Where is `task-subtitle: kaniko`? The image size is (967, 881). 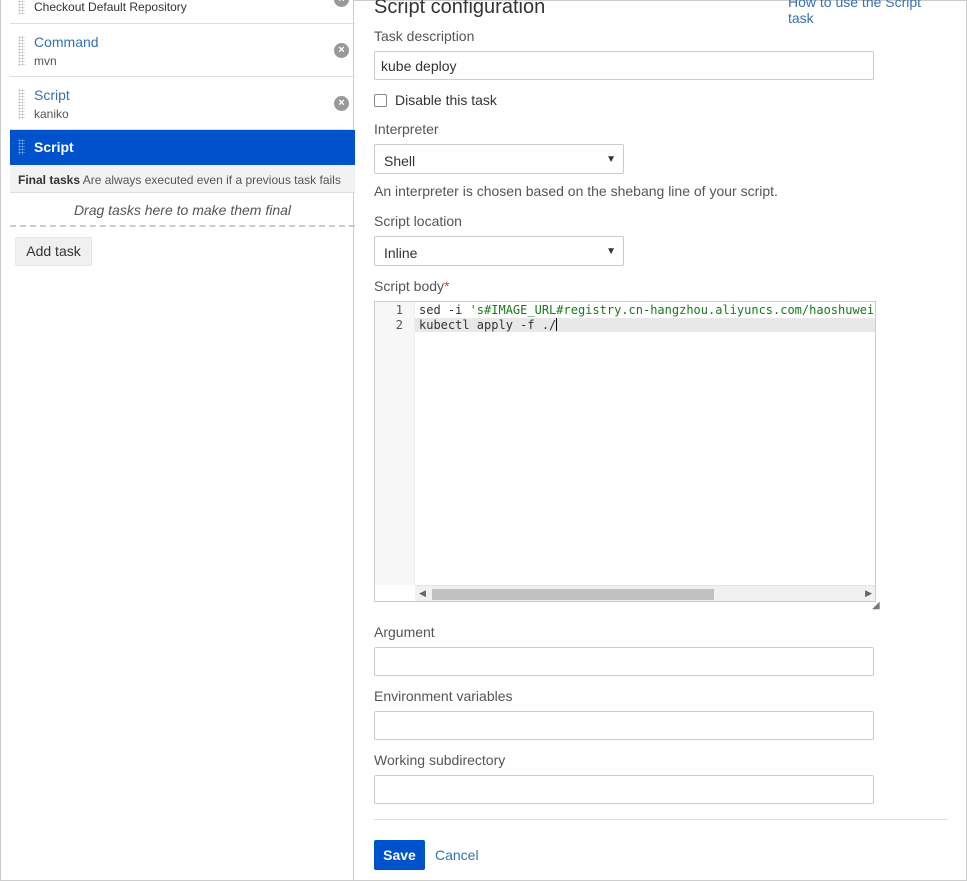
task-subtitle: kaniko is located at coordinates (51, 114).